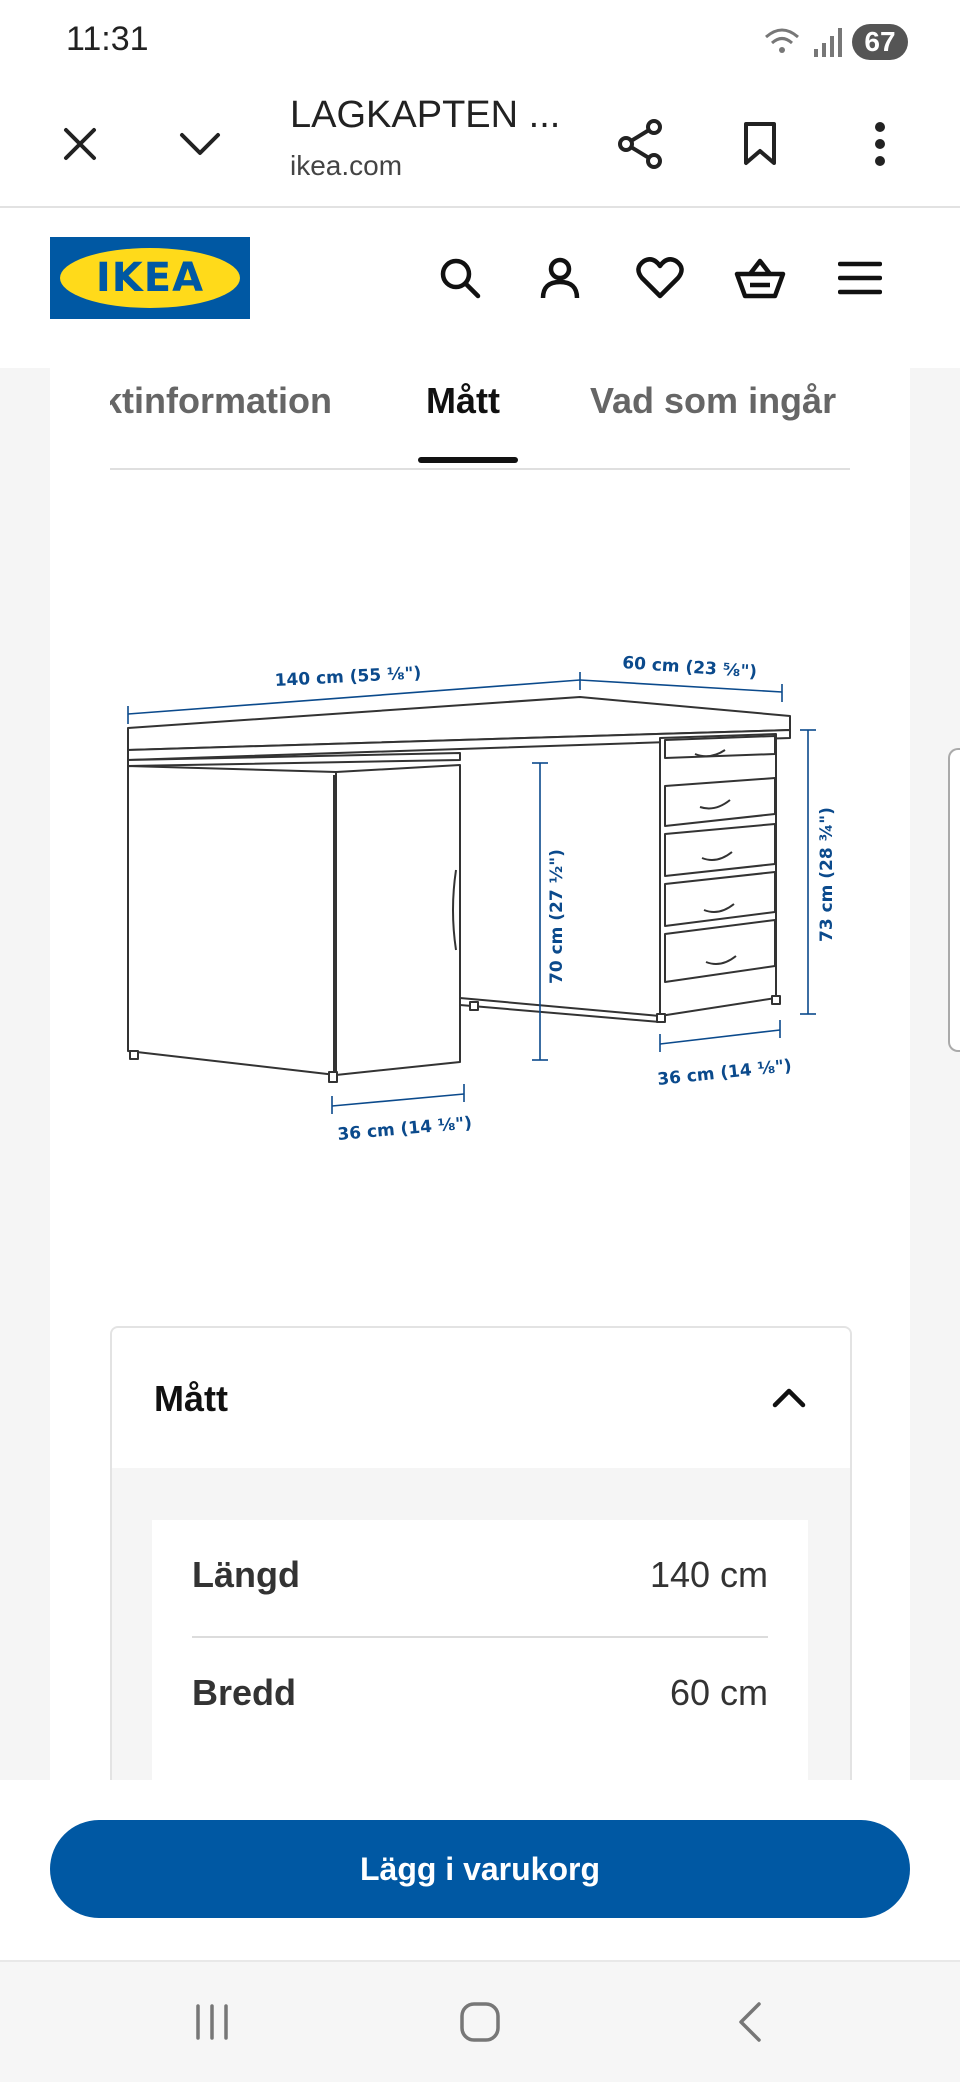 Image resolution: width=960 pixels, height=2082 pixels. I want to click on favorites-button, so click(660, 278).